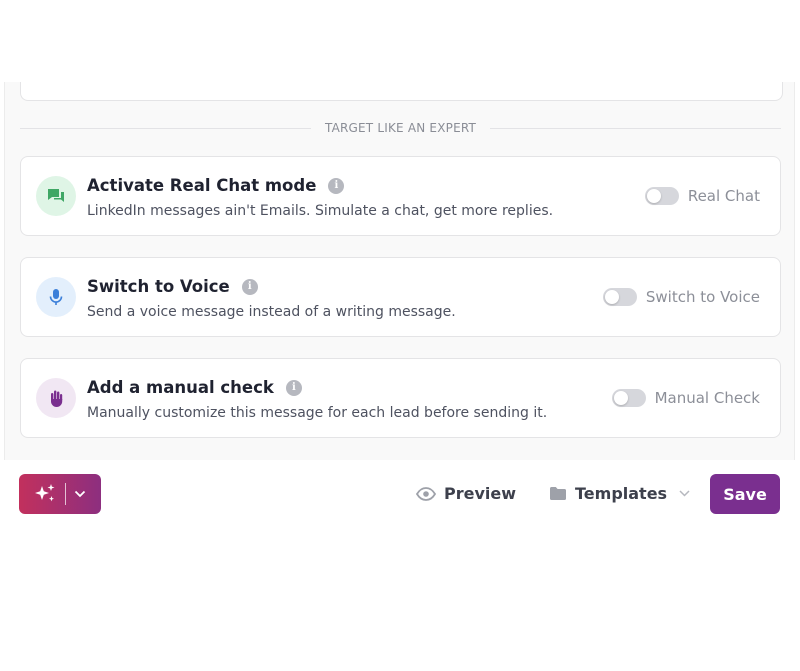  I want to click on card-title: Switch to Voice, so click(158, 286).